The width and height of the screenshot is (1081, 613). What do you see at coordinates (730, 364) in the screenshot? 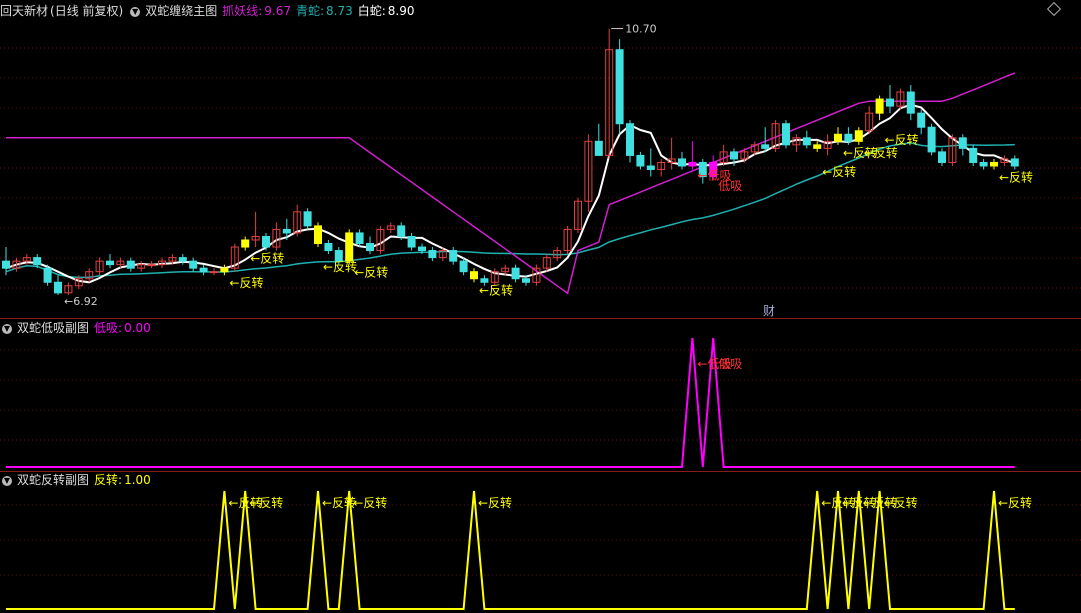
I see `dixi-sub-annotation: 低吸` at bounding box center [730, 364].